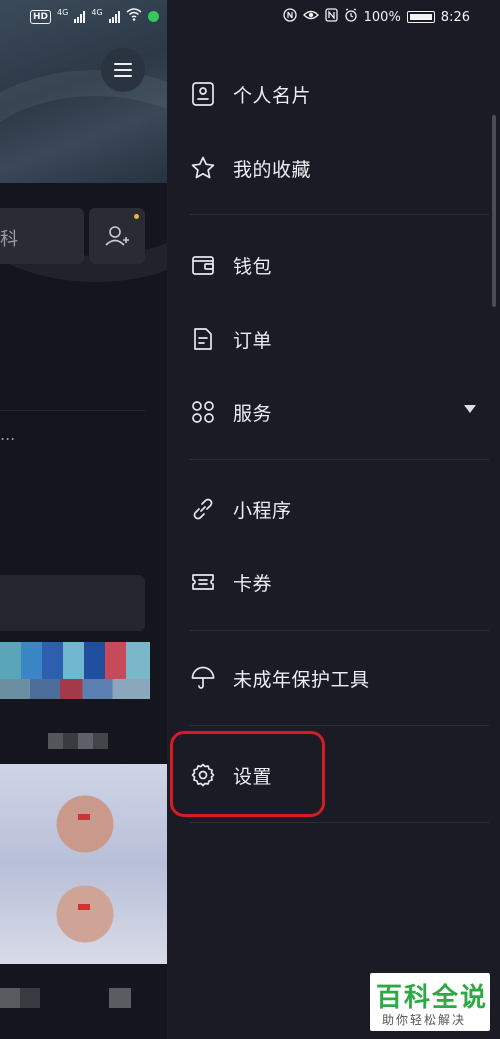 The height and width of the screenshot is (1039, 500). Describe the element at coordinates (78, 741) in the screenshot. I see `blurred-text` at that location.